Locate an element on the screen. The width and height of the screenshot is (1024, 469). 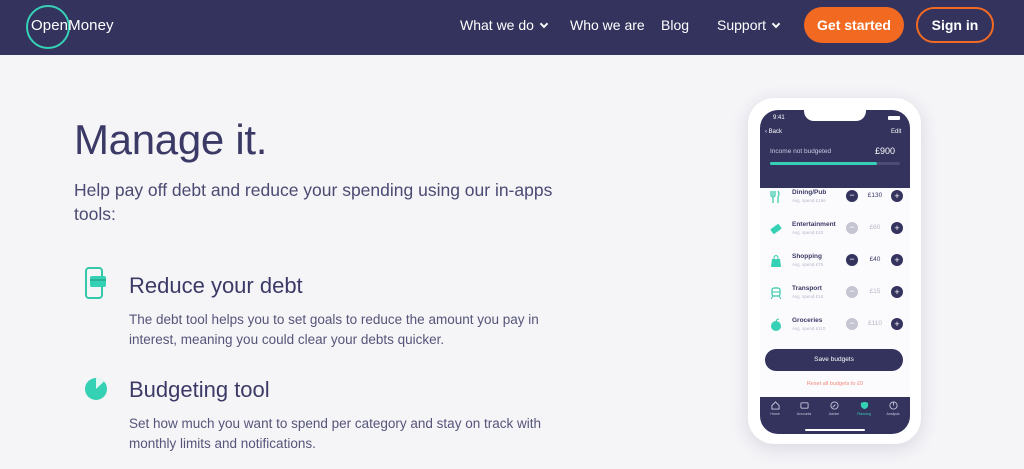
nav-link-label: What we do is located at coordinates (497, 25).